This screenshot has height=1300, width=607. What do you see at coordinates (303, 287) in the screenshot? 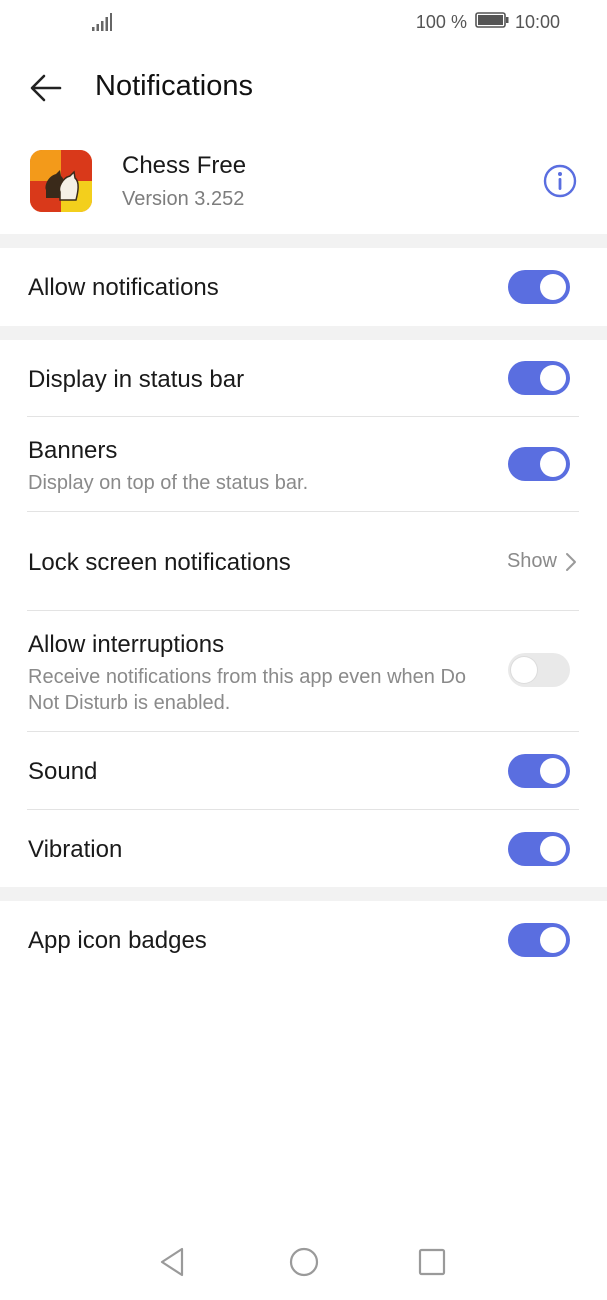
I see `row-allow-notifications: Allow notifications` at bounding box center [303, 287].